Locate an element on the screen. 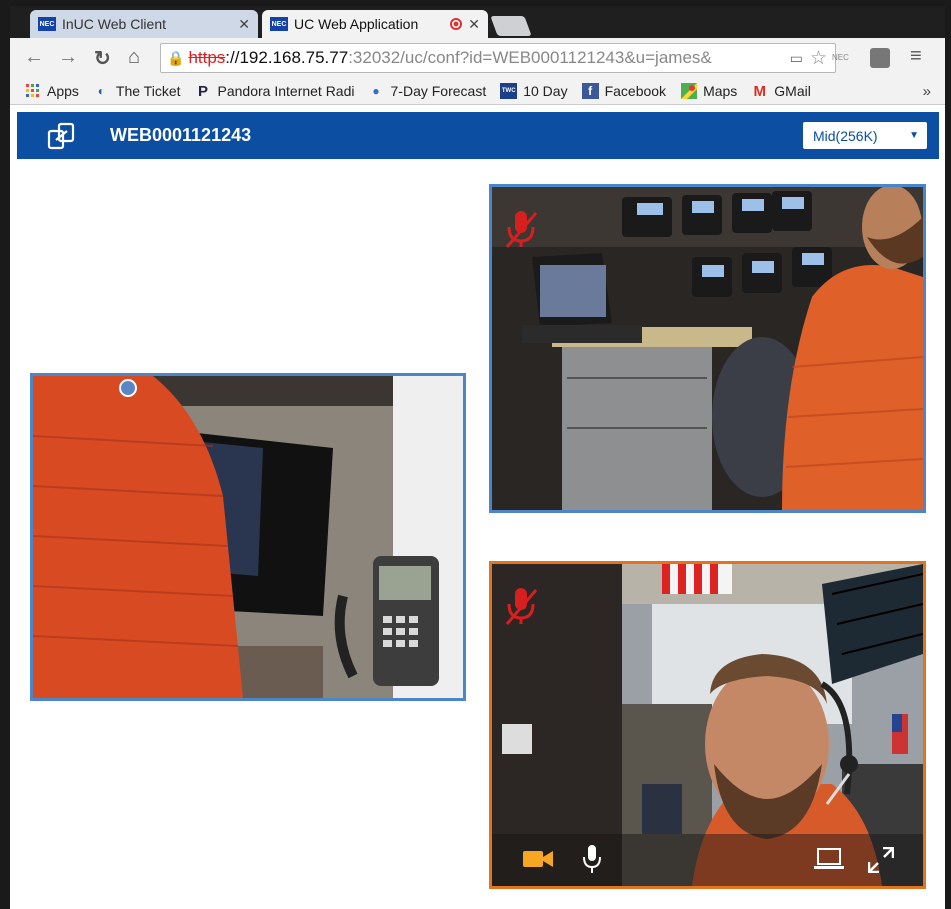 The height and width of the screenshot is (909, 951). bookmark-label: Pandora Internet Radi is located at coordinates (285, 91).